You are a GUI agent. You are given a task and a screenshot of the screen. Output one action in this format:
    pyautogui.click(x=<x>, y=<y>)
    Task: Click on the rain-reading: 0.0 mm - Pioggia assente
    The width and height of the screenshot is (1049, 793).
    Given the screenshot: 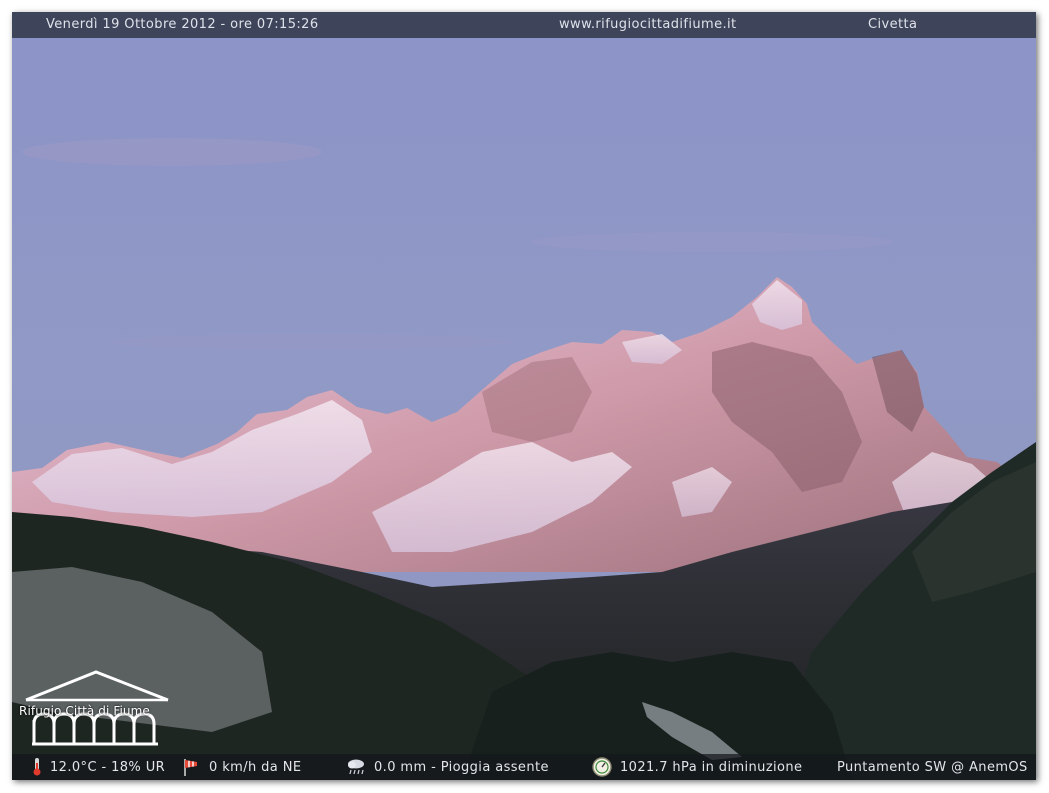 What is the action you would take?
    pyautogui.click(x=461, y=767)
    